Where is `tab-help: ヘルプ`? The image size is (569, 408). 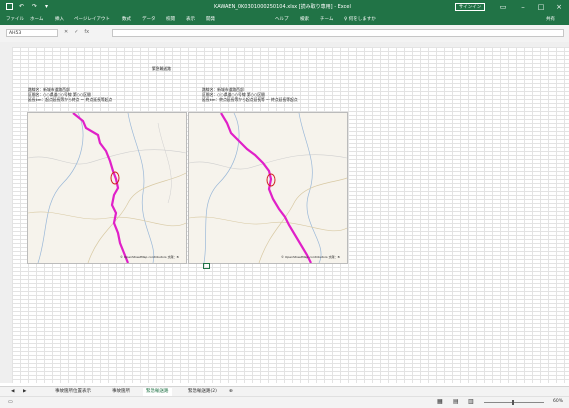
tab-help: ヘルプ is located at coordinates (282, 19).